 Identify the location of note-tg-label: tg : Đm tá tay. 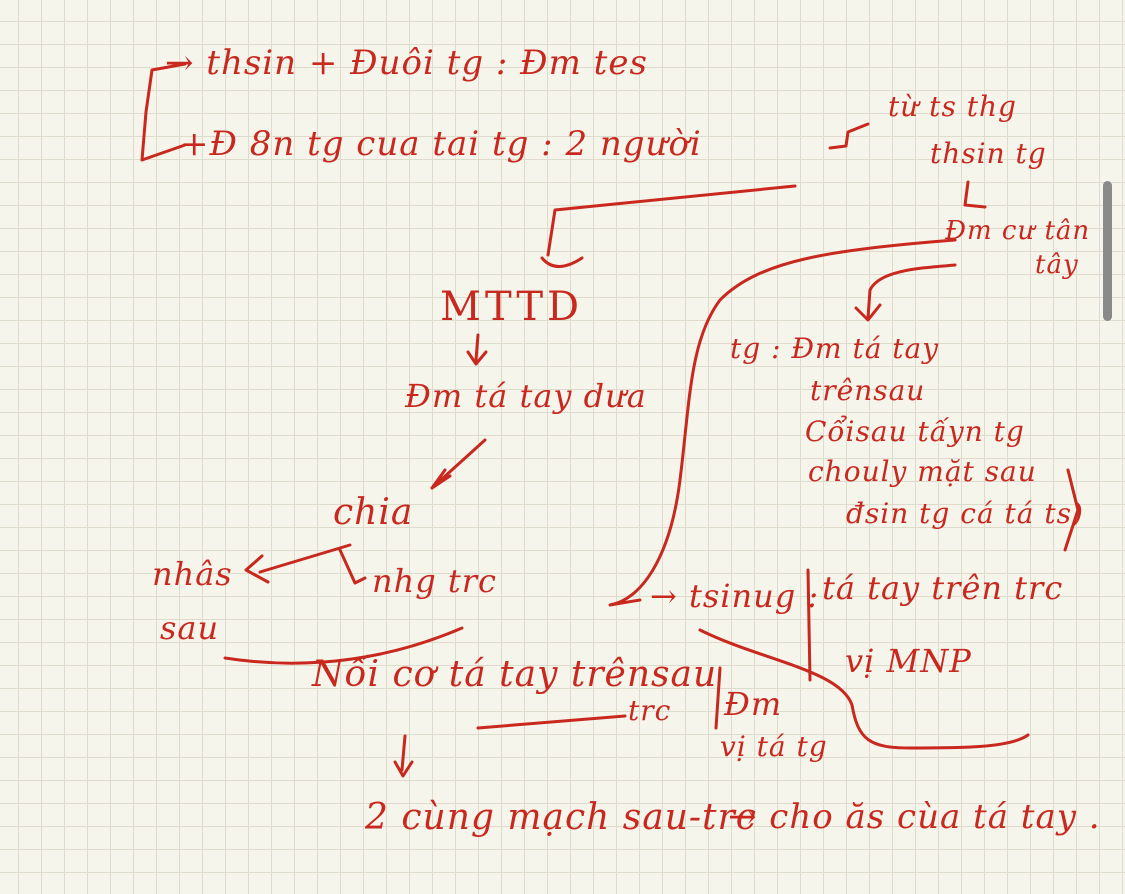
(835, 348).